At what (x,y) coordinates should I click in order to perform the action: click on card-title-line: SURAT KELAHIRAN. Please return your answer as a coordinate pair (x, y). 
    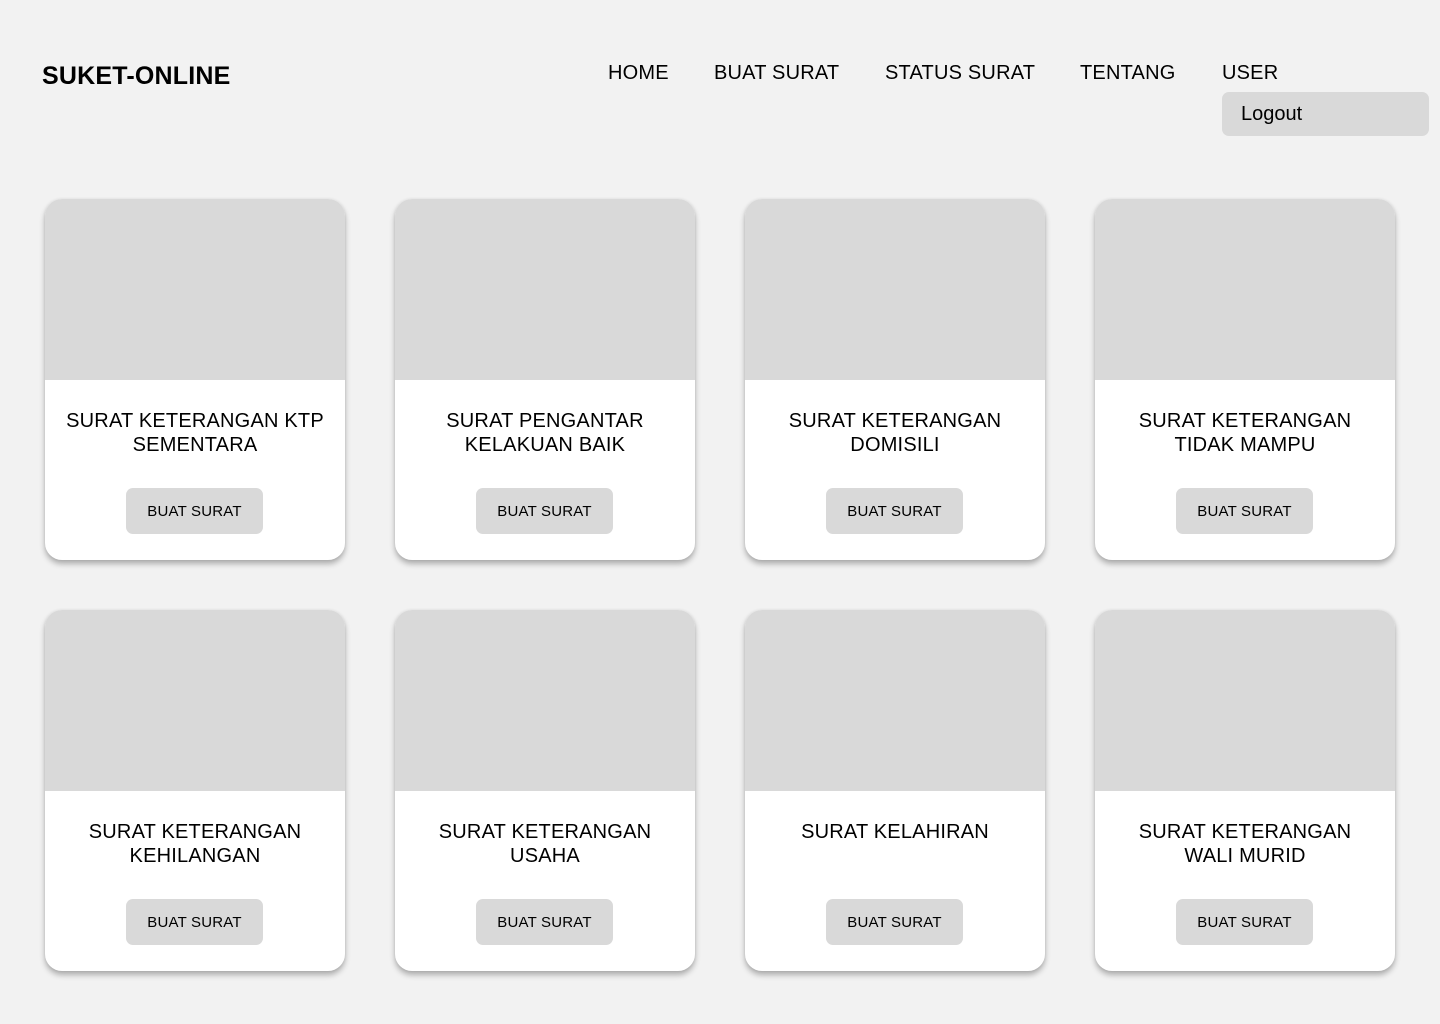
    Looking at the image, I should click on (895, 832).